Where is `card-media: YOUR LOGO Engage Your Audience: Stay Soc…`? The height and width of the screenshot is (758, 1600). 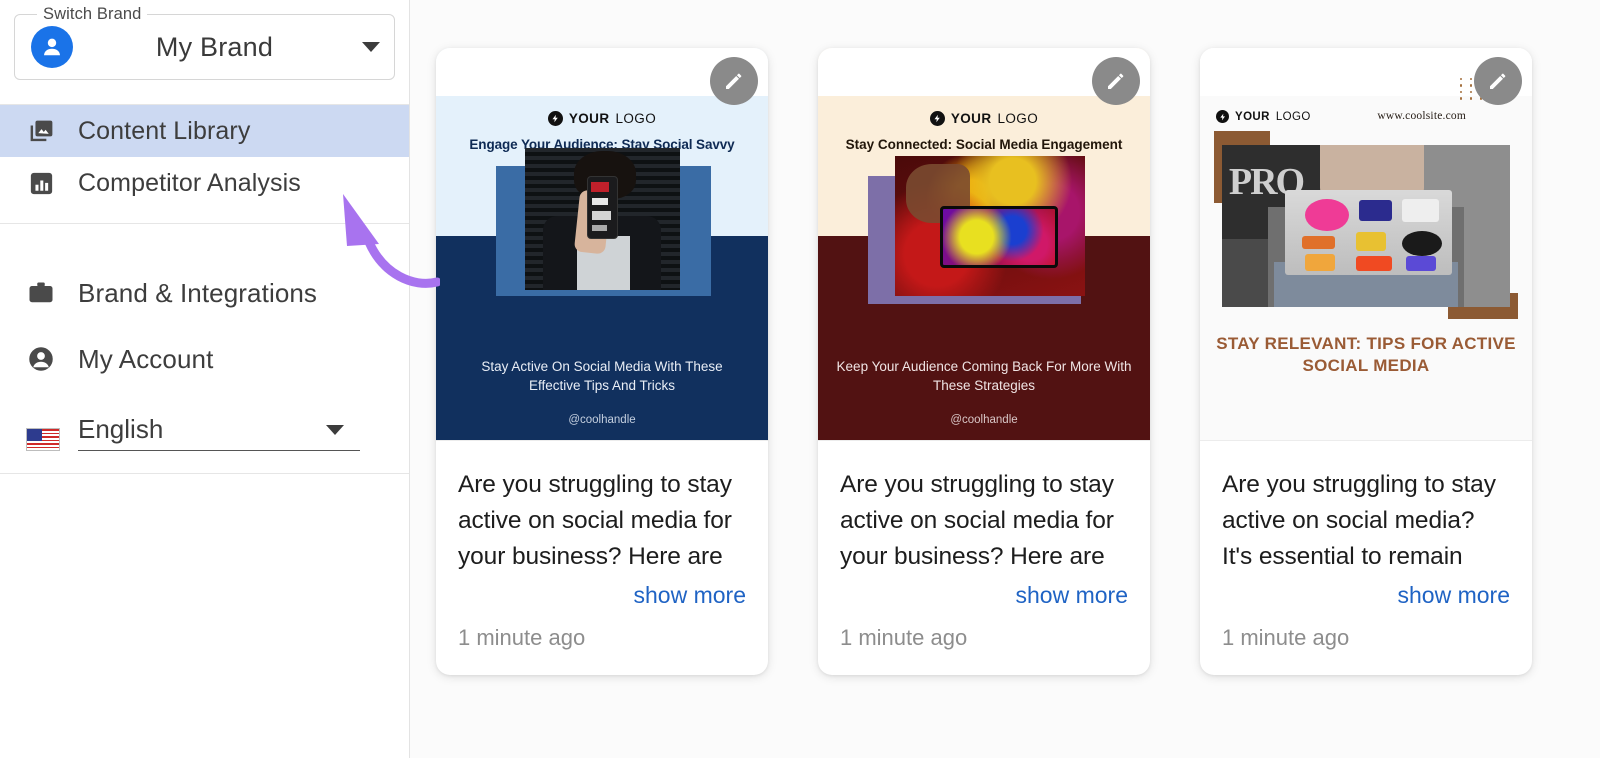
card-media: YOUR LOGO Engage Your Audience: Stay Soc… is located at coordinates (602, 244).